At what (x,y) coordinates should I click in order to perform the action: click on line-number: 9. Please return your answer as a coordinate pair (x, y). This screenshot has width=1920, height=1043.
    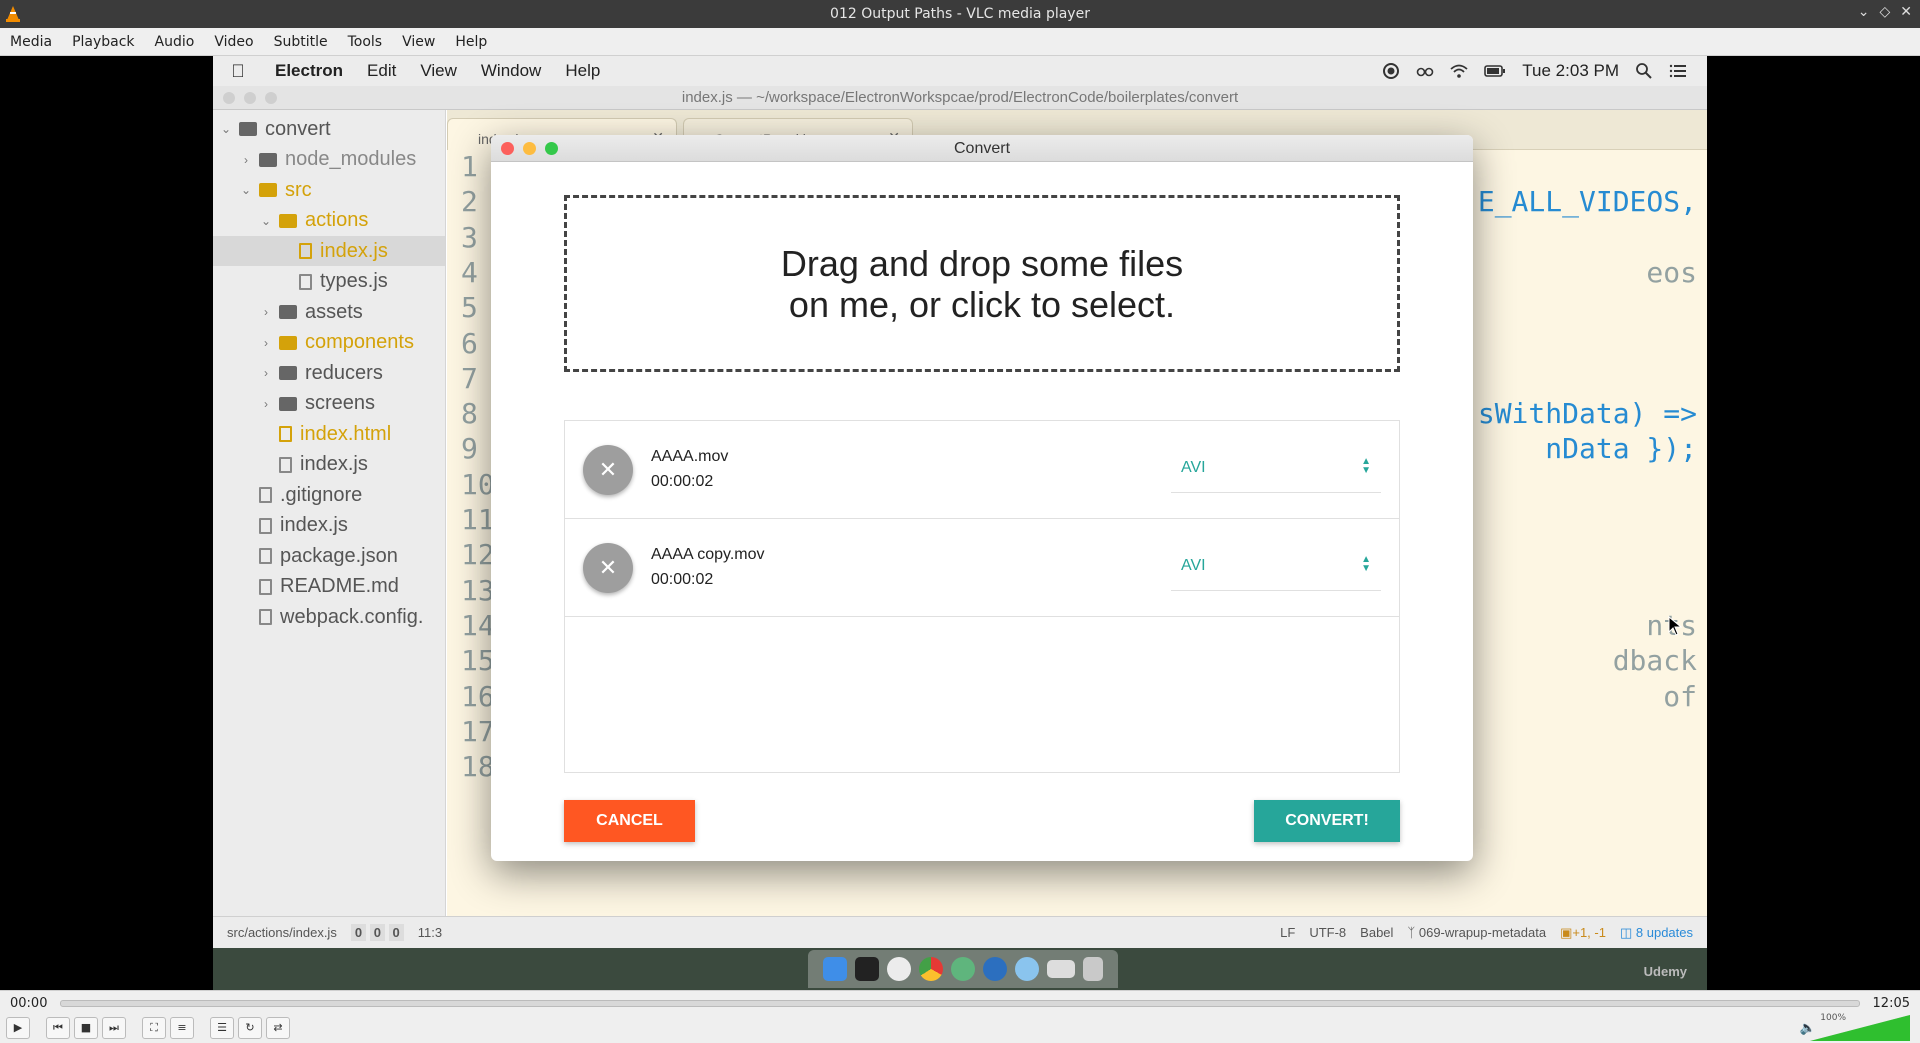
    Looking at the image, I should click on (469, 449).